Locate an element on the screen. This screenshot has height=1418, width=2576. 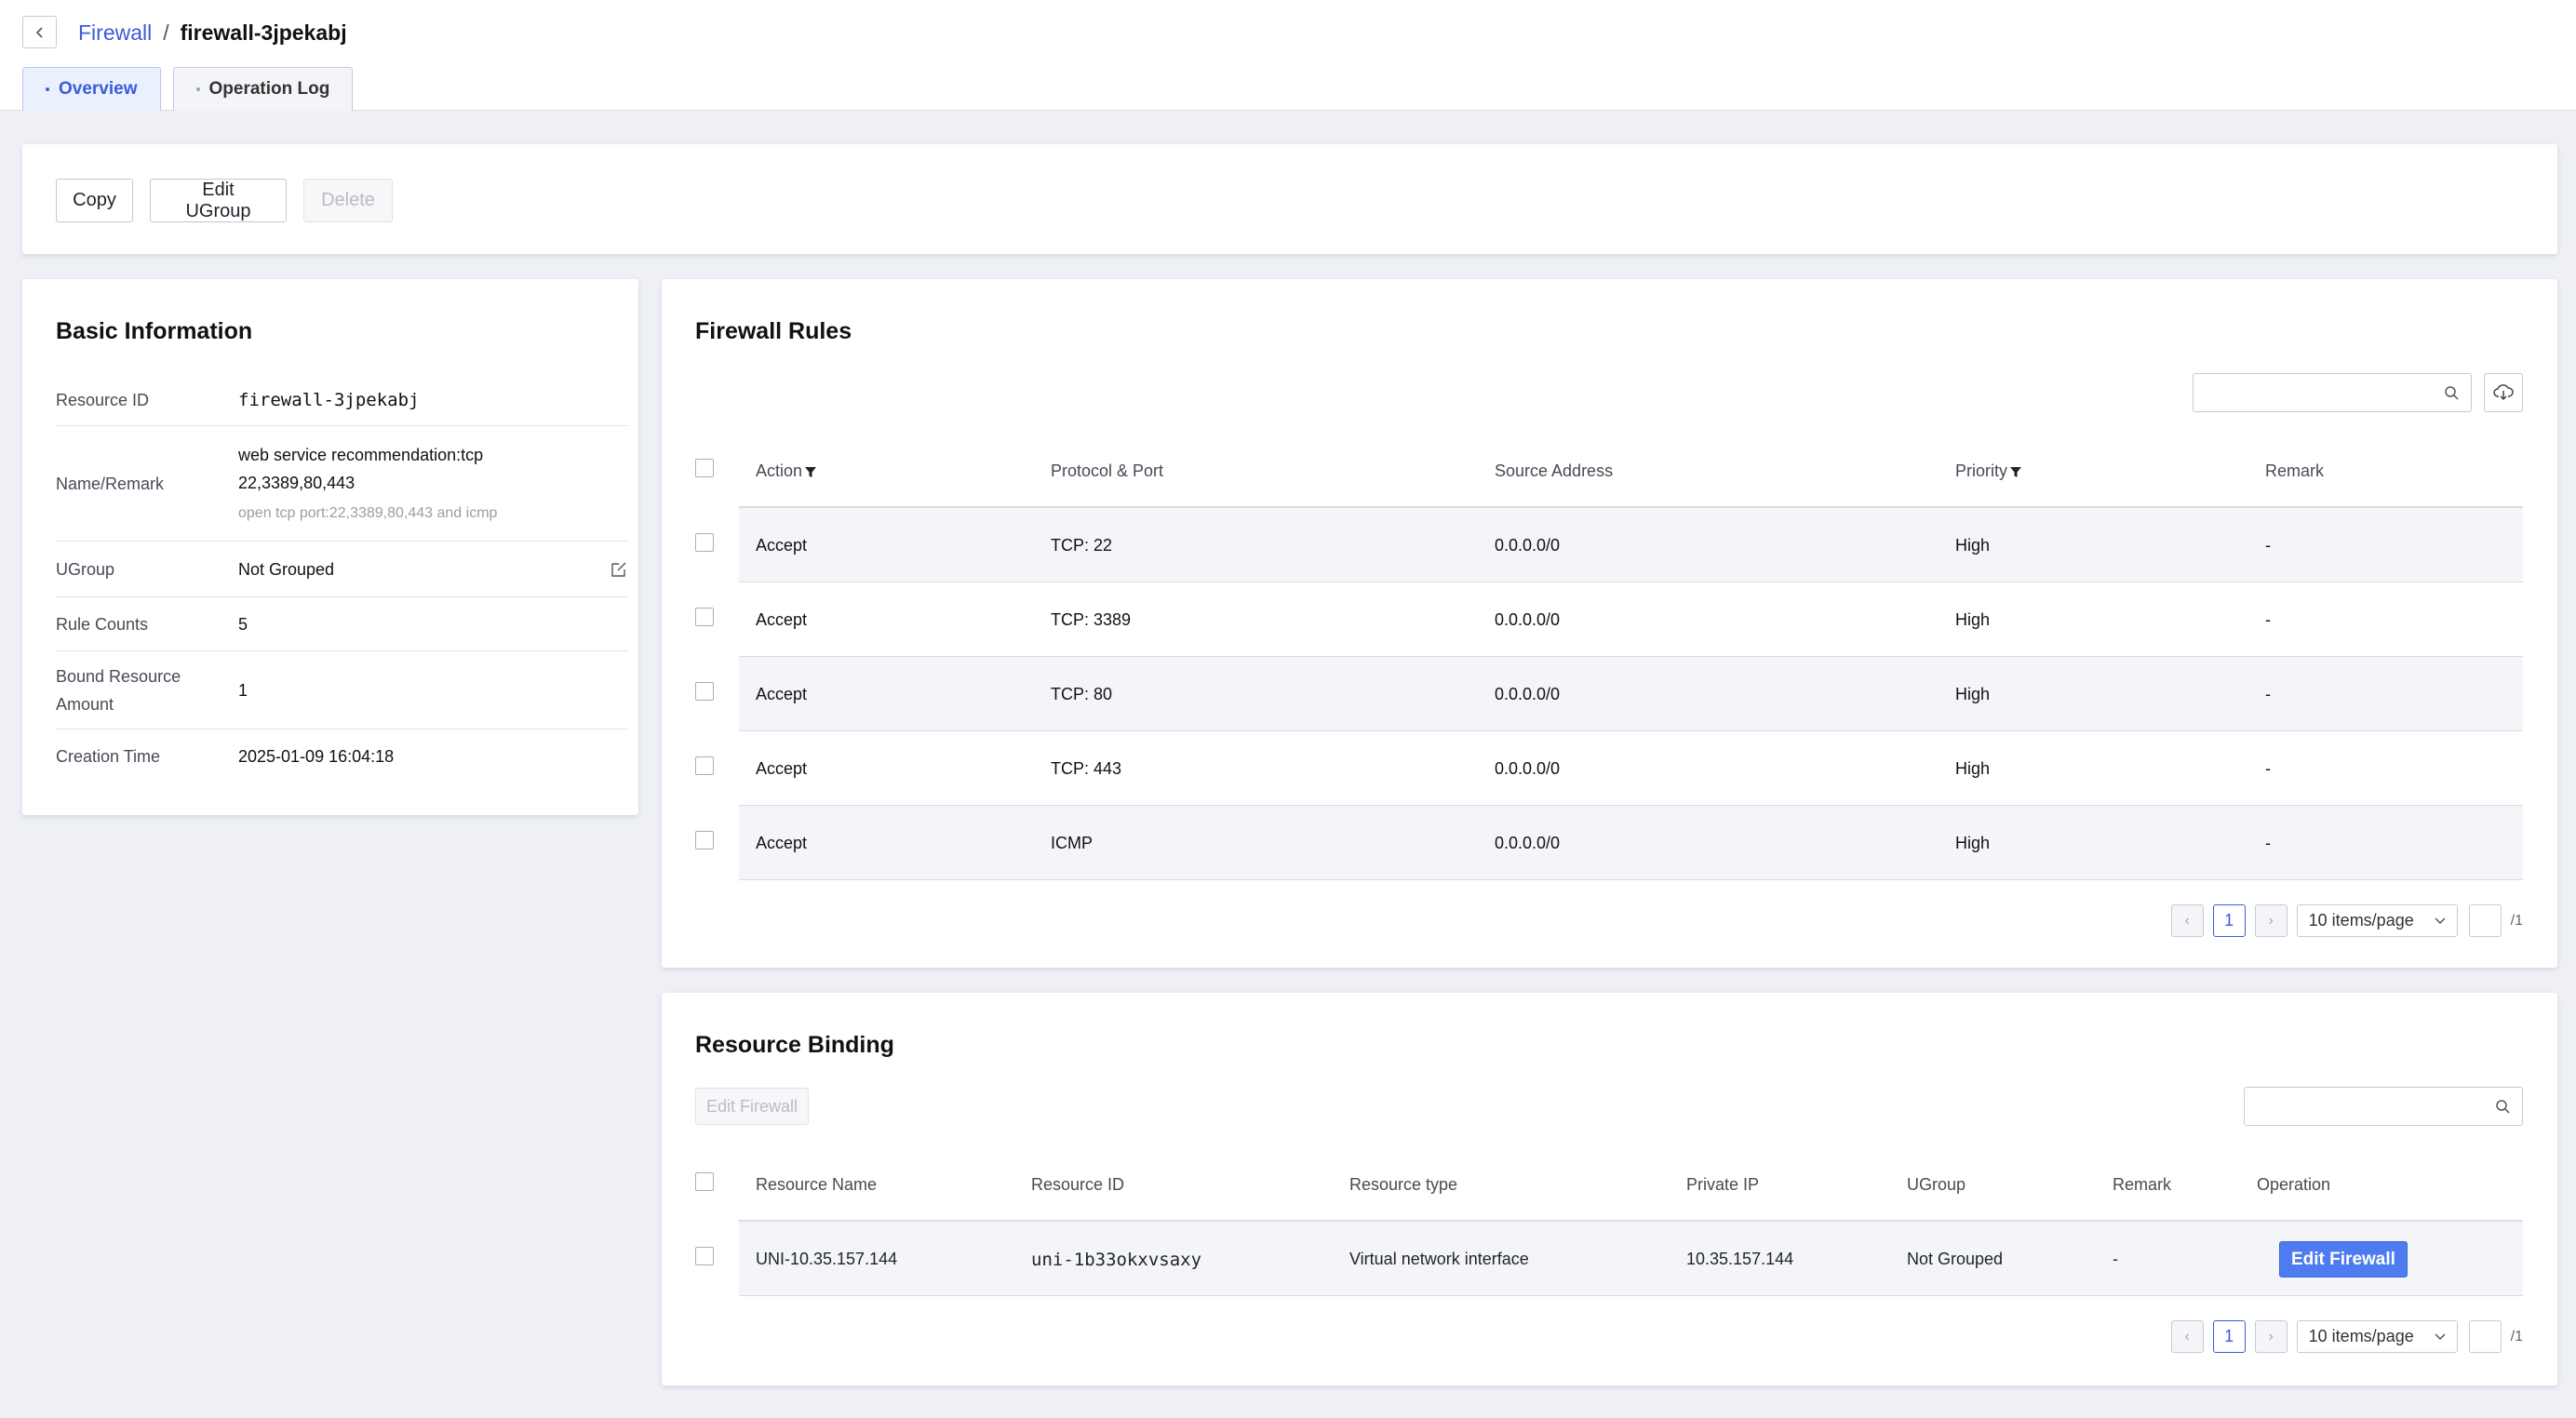
col-operation: Operation is located at coordinates (2294, 1185).